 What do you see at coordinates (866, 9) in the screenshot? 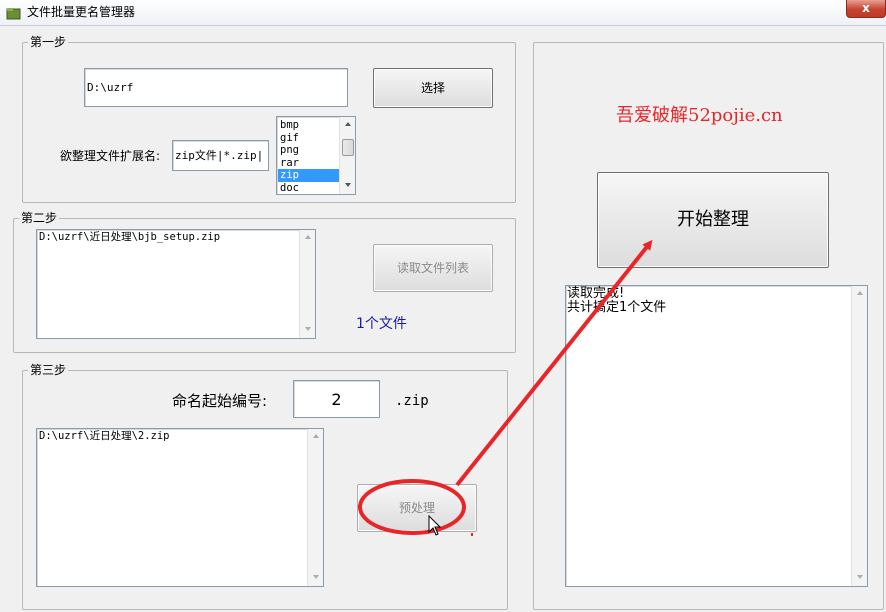
I see `close-button: x` at bounding box center [866, 9].